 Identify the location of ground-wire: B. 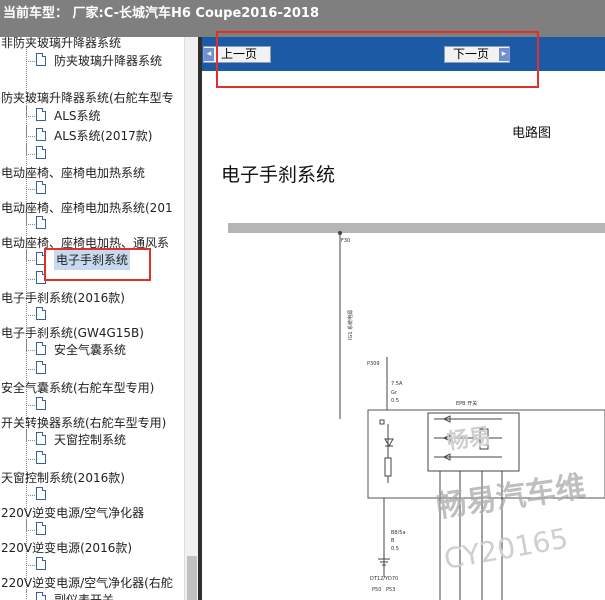
(393, 541).